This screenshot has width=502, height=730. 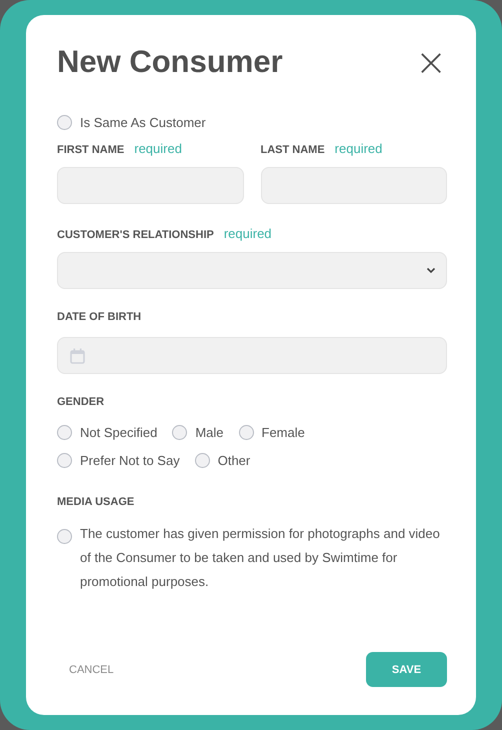 I want to click on permission-text: The customer has given permission for photographs and video of the Consumer to be taken and used by Swimtime for promotional purposes., so click(x=260, y=558).